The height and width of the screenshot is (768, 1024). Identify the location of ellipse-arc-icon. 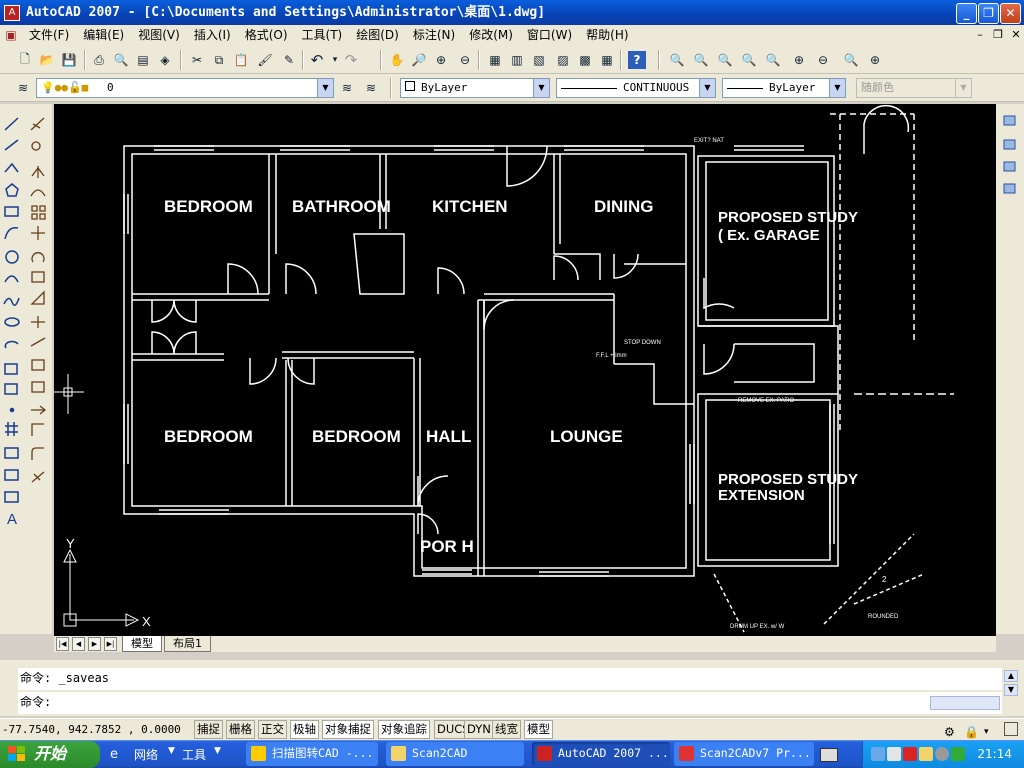
(11, 344).